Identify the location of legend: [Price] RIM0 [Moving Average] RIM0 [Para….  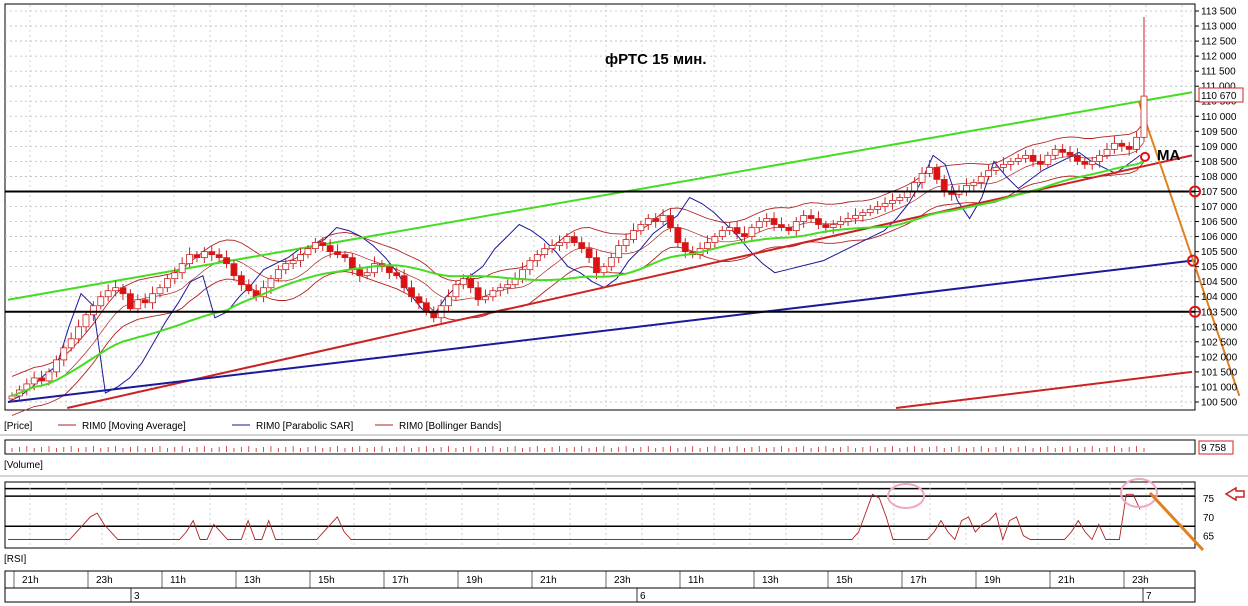
(252, 426).